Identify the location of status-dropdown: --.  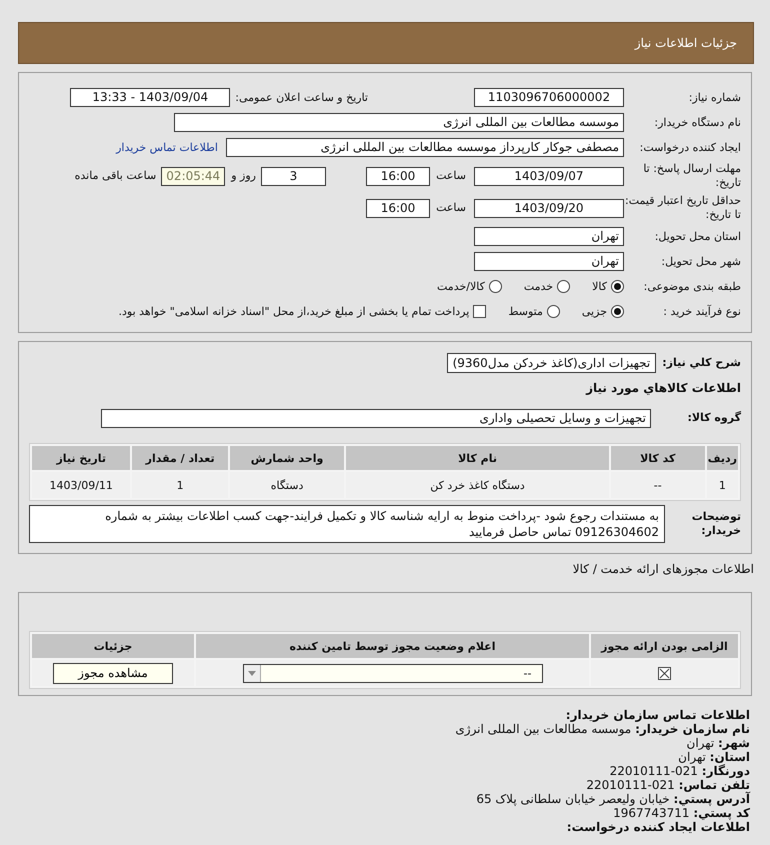
(392, 673).